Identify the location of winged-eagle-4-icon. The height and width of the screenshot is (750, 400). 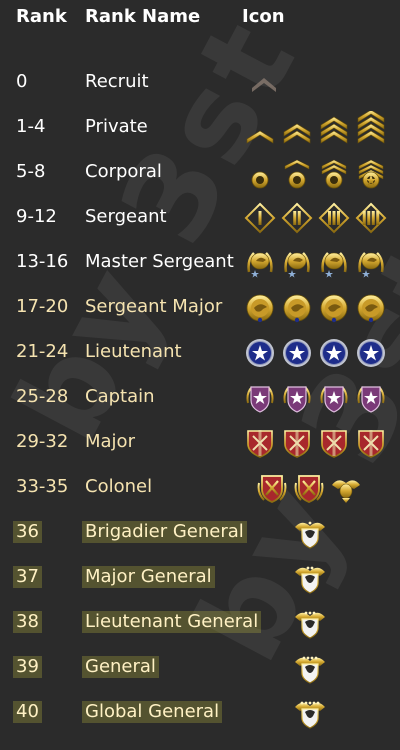
(310, 668).